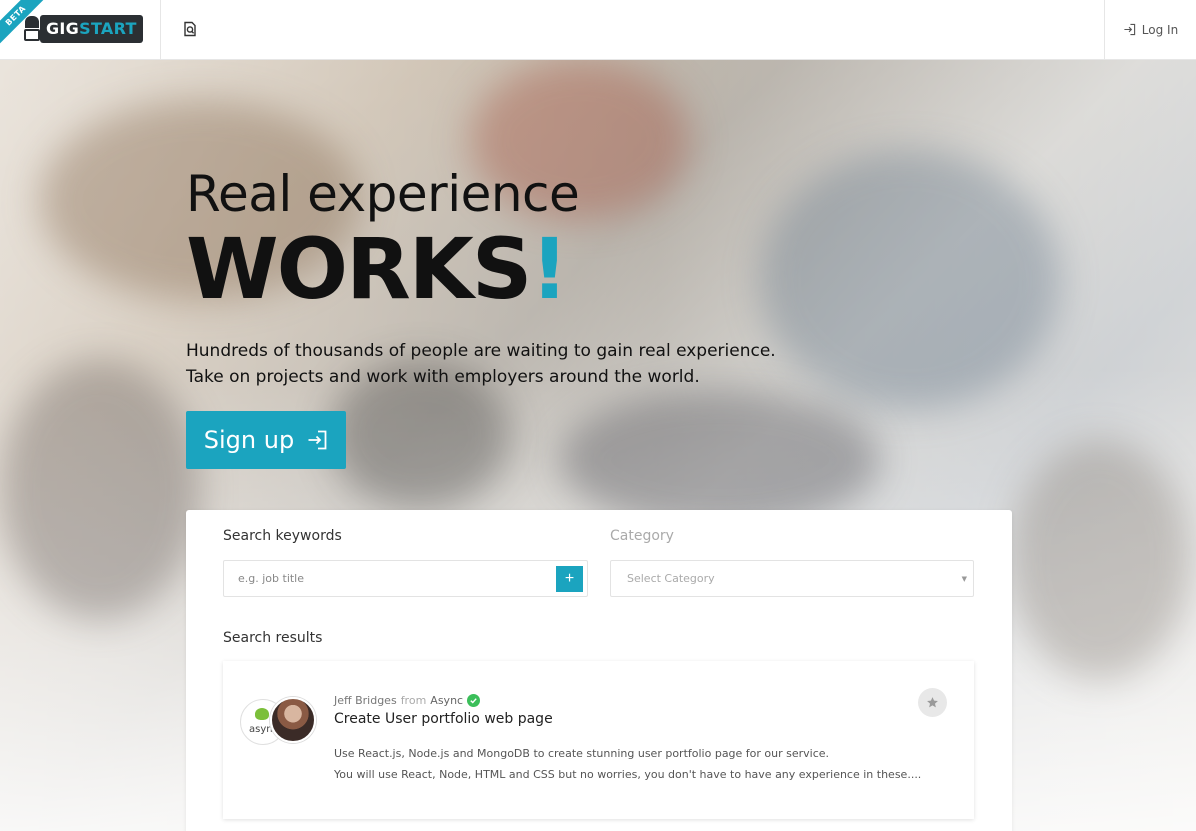  I want to click on hero-headline-works: WORKS, so click(359, 269).